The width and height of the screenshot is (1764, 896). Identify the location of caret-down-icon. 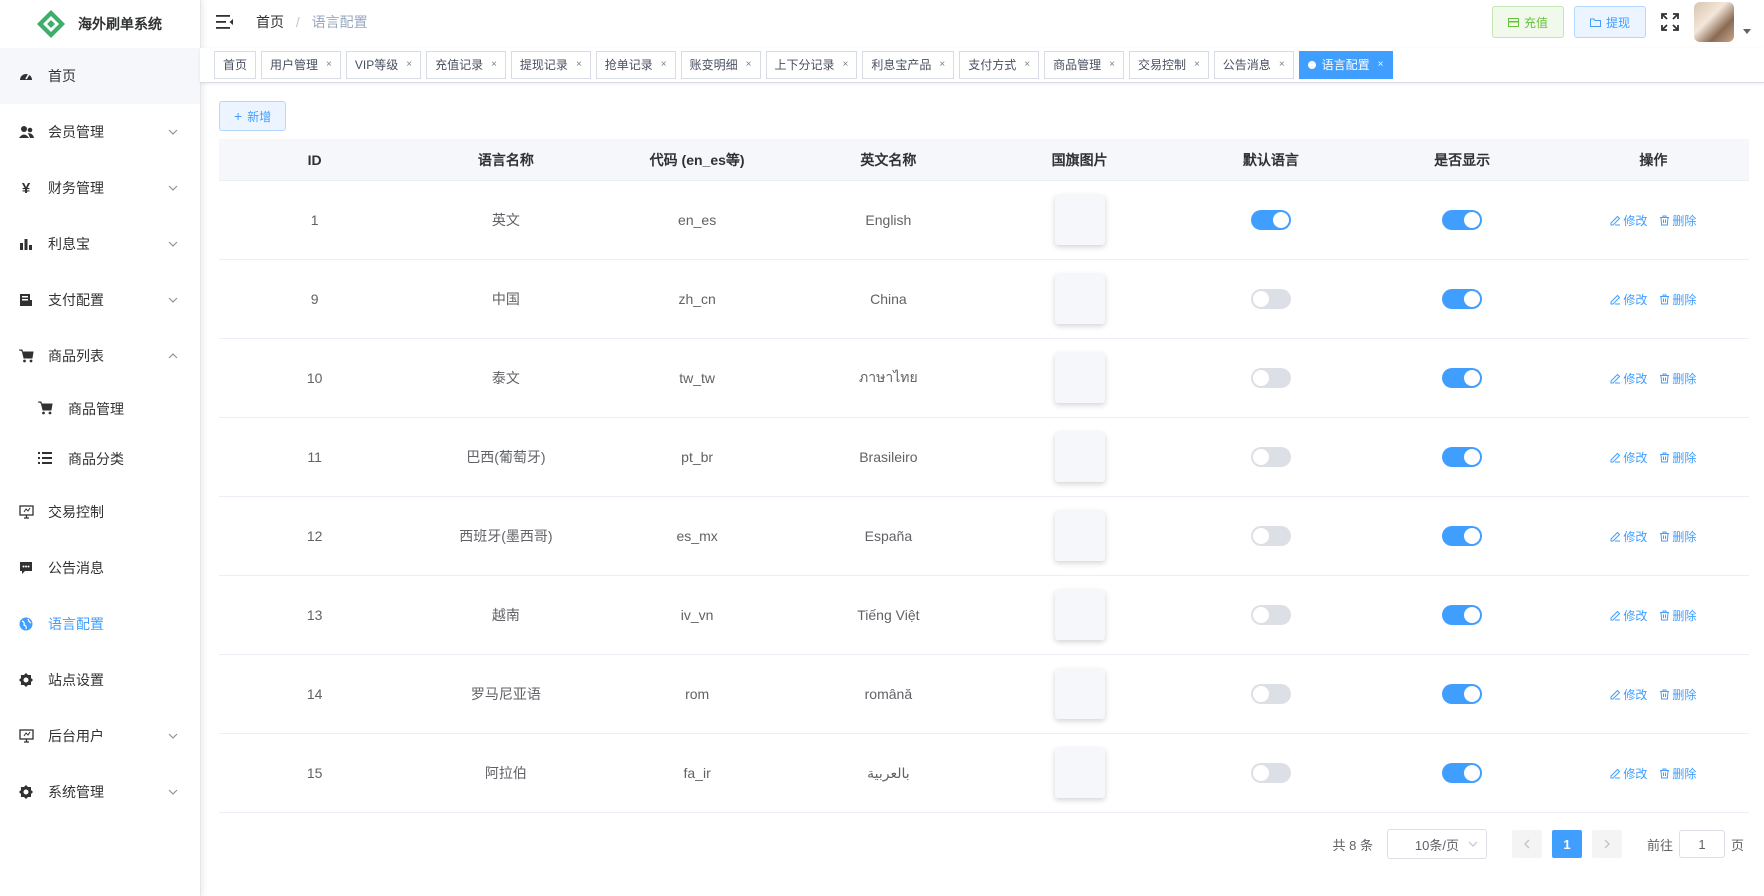
(1747, 31).